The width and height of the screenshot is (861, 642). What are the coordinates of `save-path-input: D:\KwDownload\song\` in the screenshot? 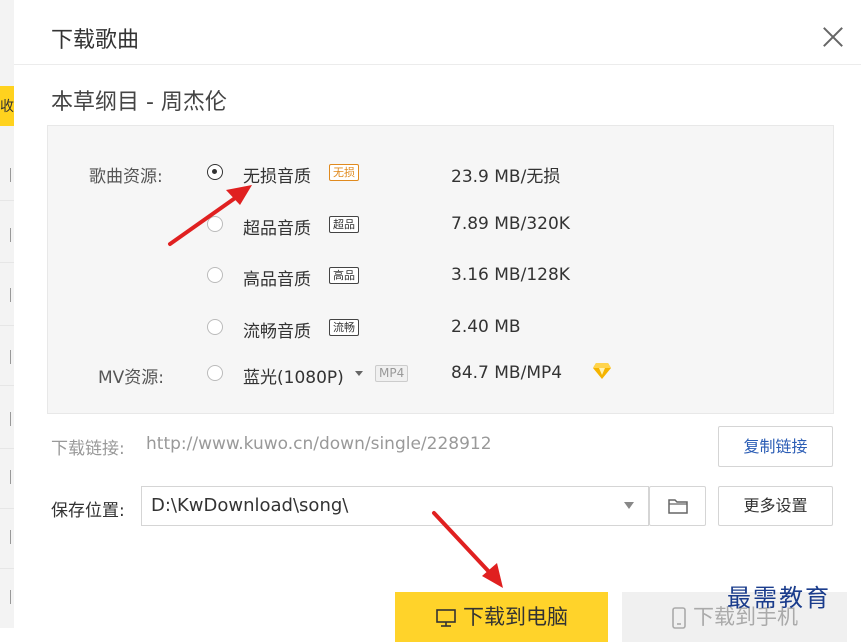 It's located at (395, 506).